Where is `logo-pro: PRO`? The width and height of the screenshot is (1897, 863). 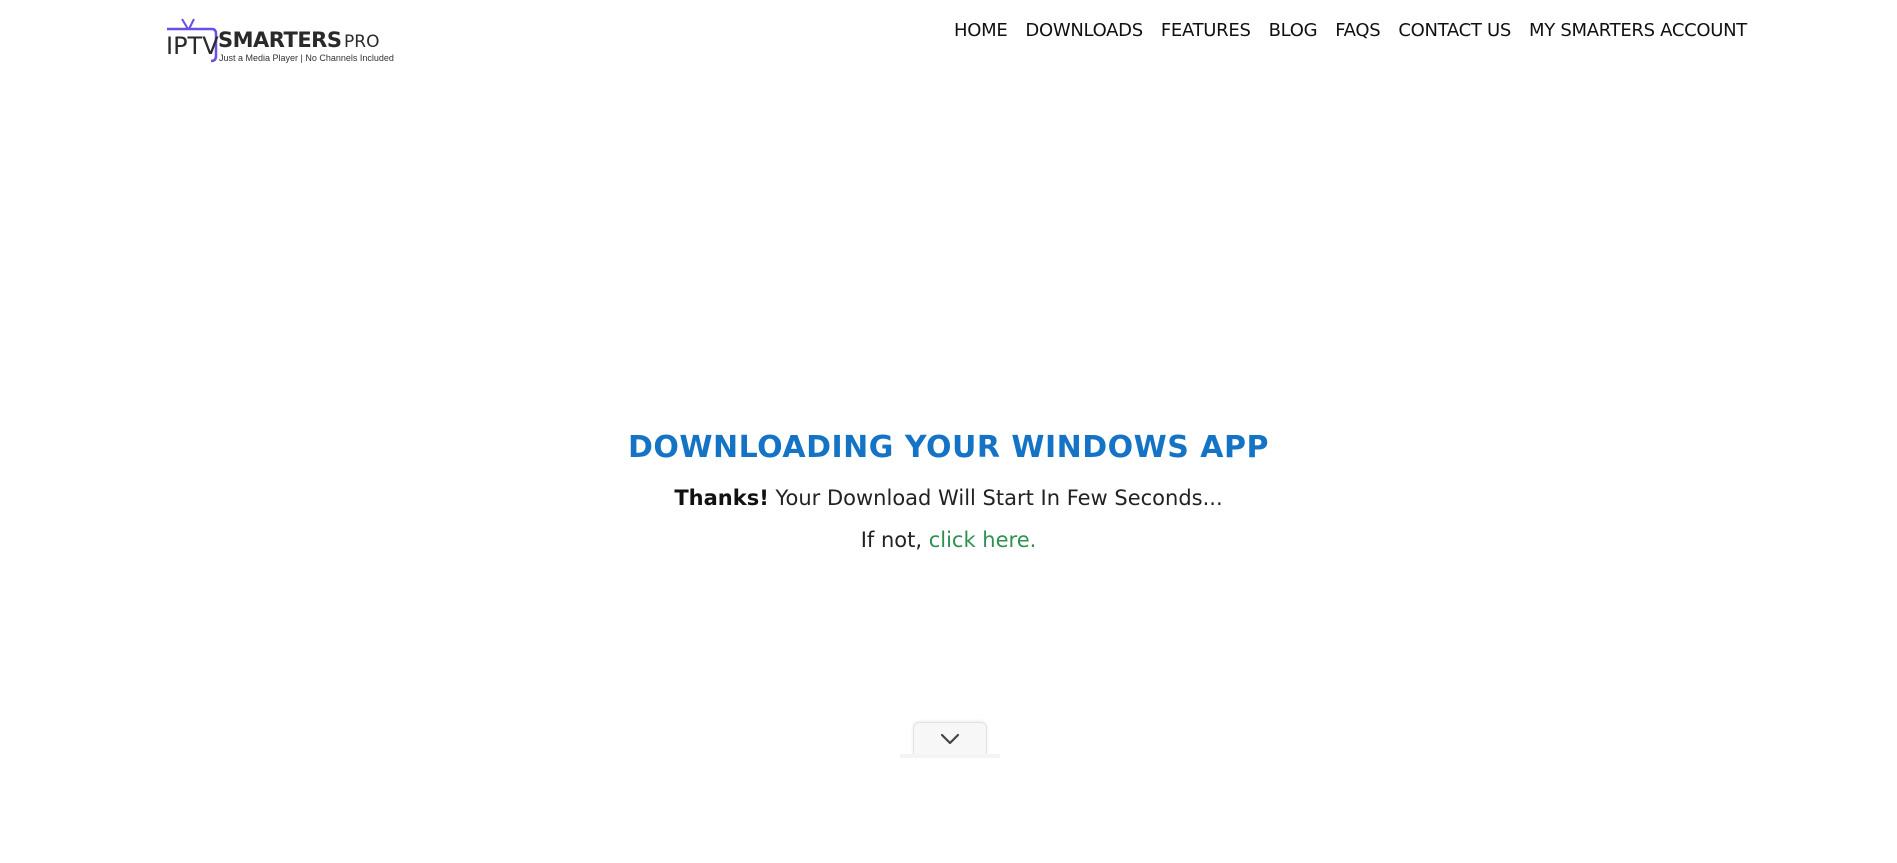
logo-pro: PRO is located at coordinates (362, 42).